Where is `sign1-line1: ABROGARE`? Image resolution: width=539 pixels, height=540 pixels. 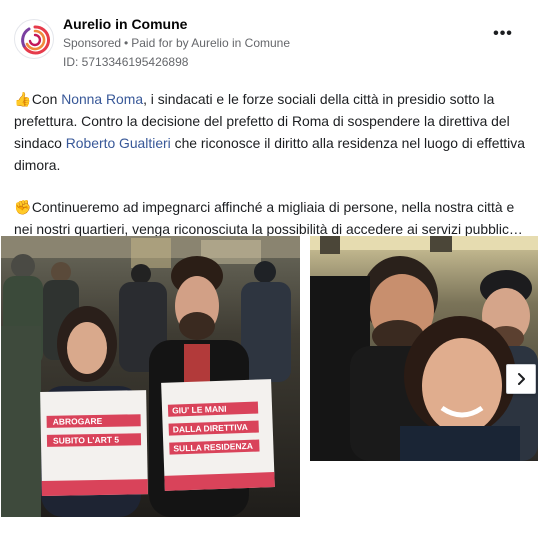
sign1-line1: ABROGARE is located at coordinates (78, 421).